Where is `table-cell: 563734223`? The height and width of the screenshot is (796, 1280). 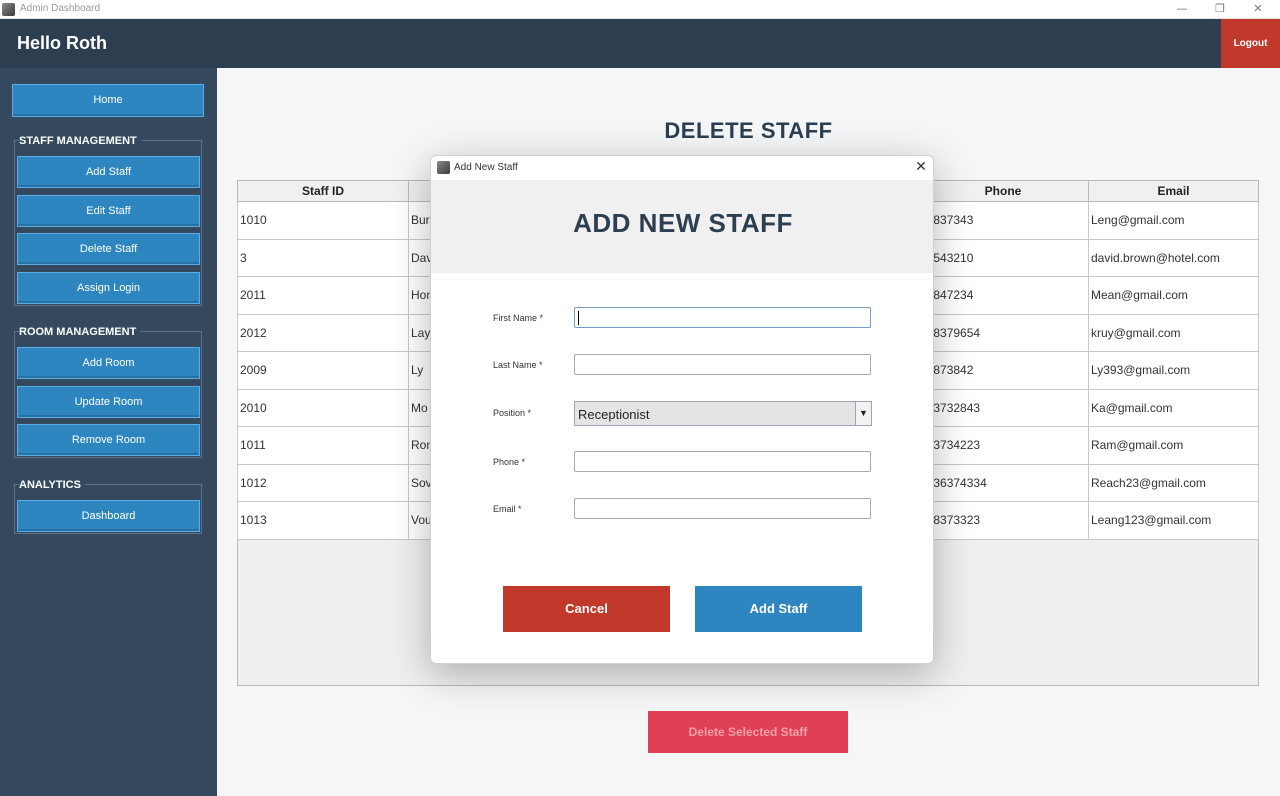 table-cell: 563734223 is located at coordinates (1003, 445).